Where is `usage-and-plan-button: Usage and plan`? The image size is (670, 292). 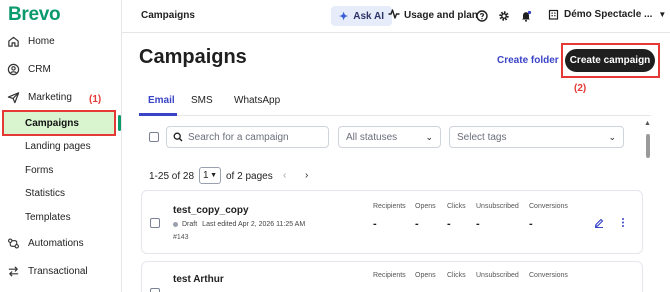 usage-and-plan-button: Usage and plan is located at coordinates (433, 15).